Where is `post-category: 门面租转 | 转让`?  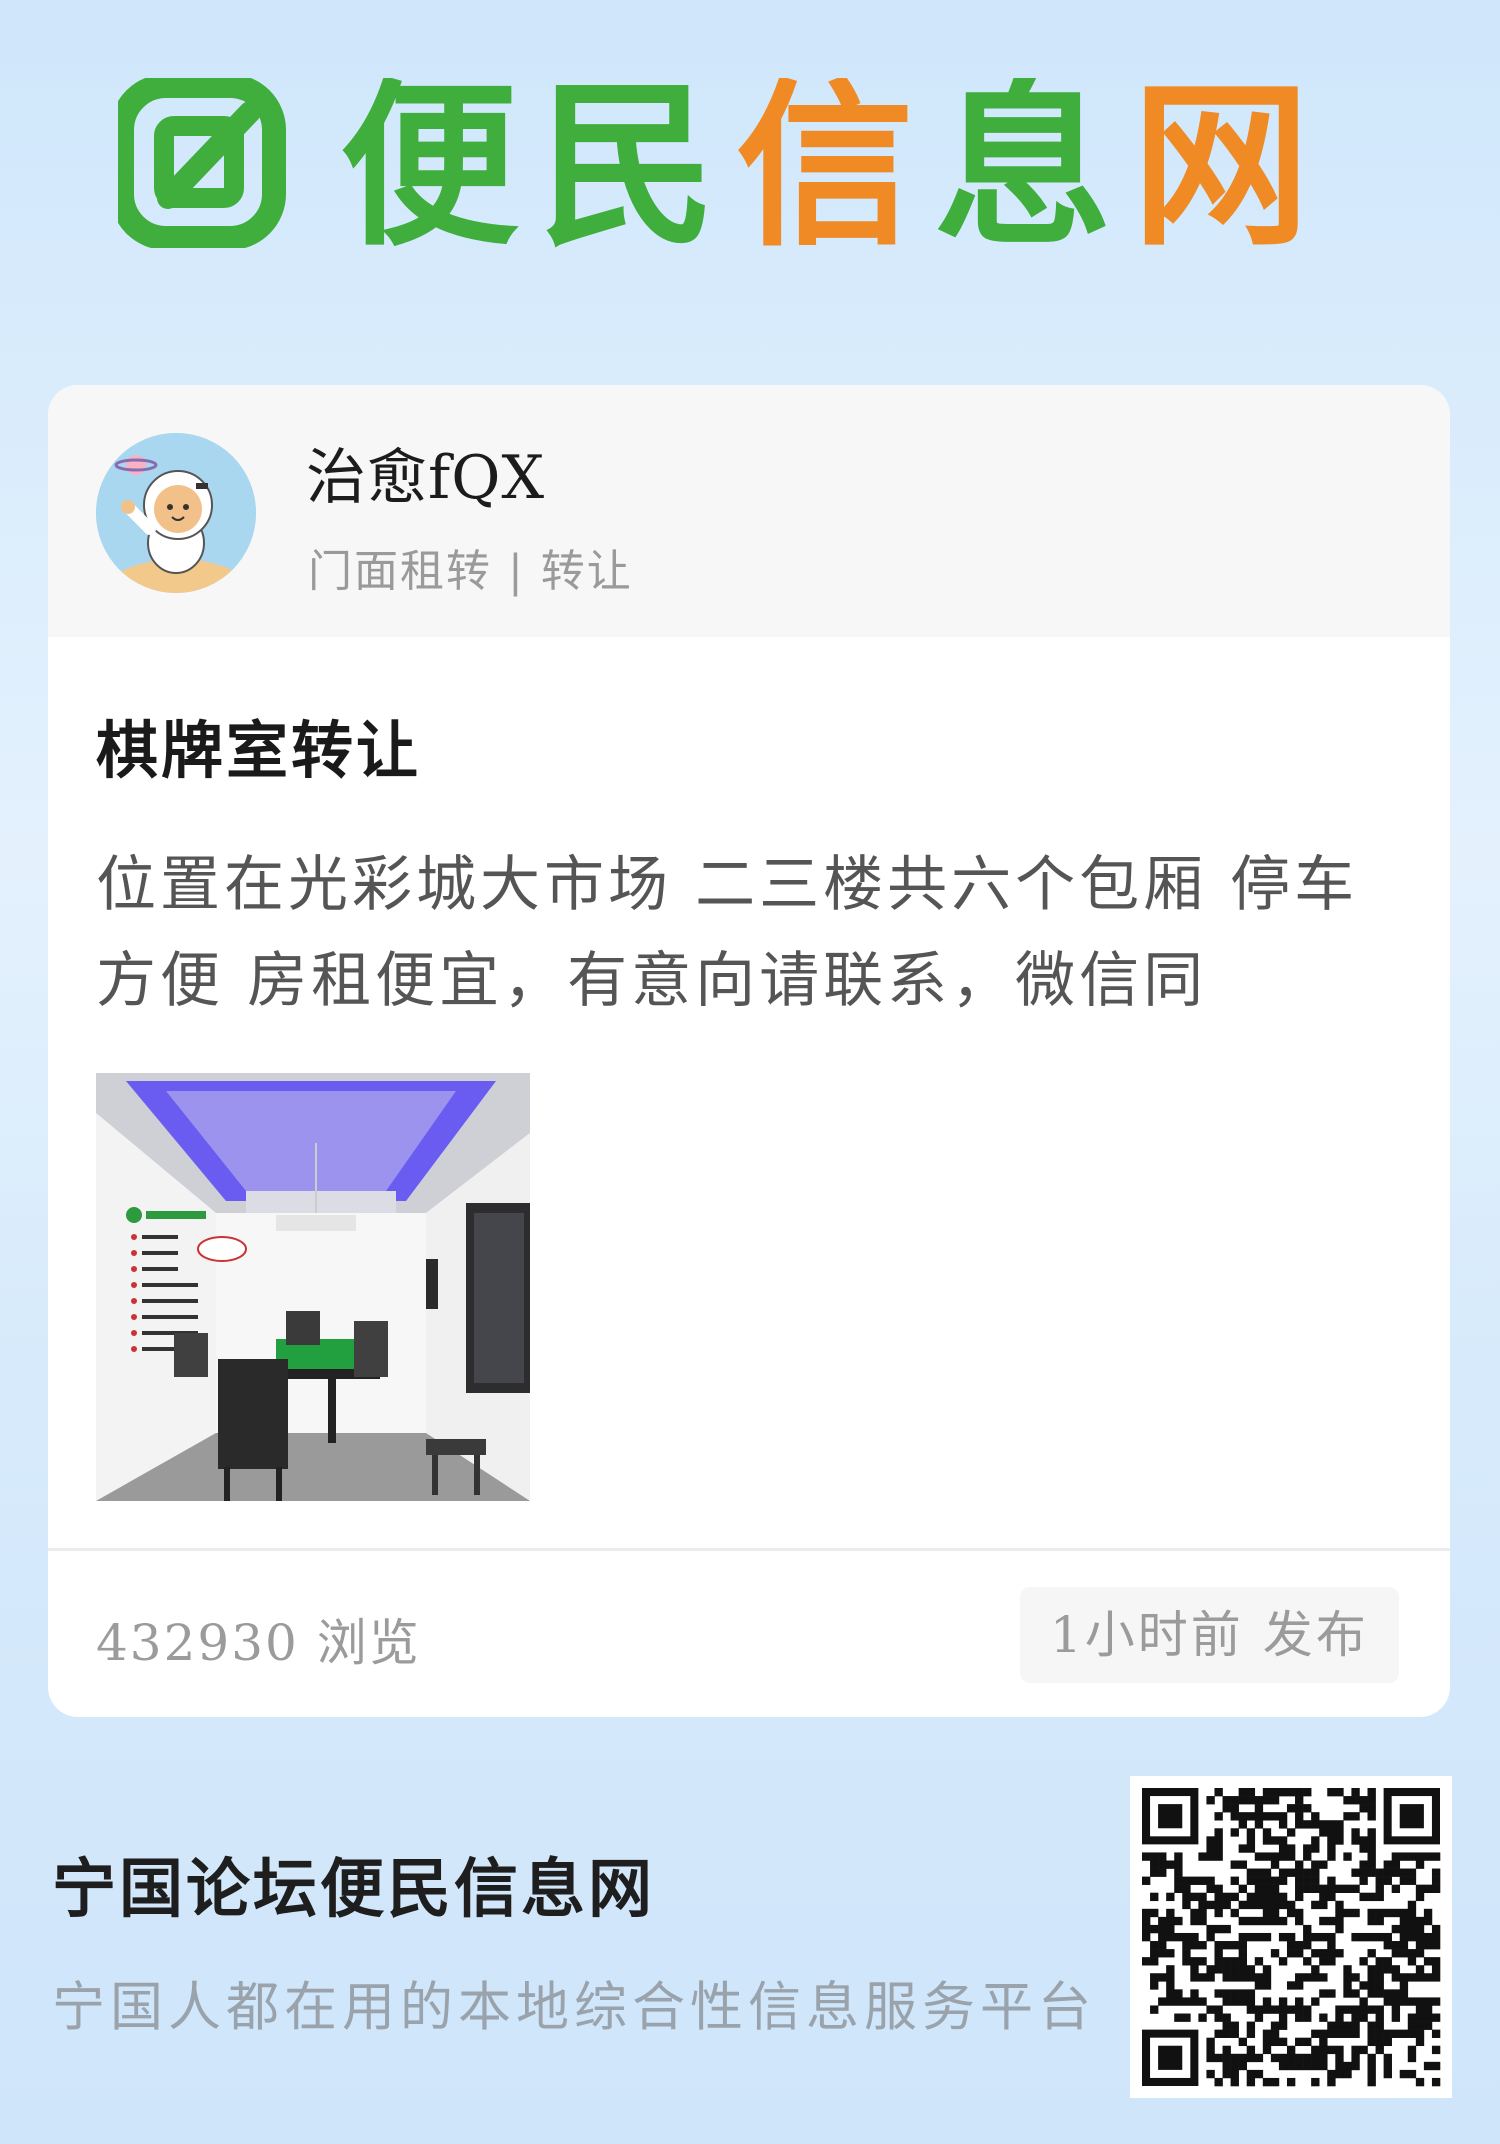
post-category: 门面租转 | 转让 is located at coordinates (470, 567).